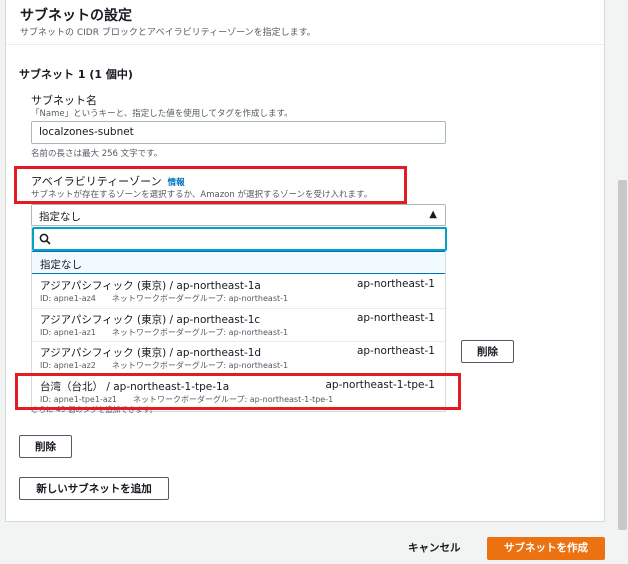  I want to click on search-icon, so click(45, 239).